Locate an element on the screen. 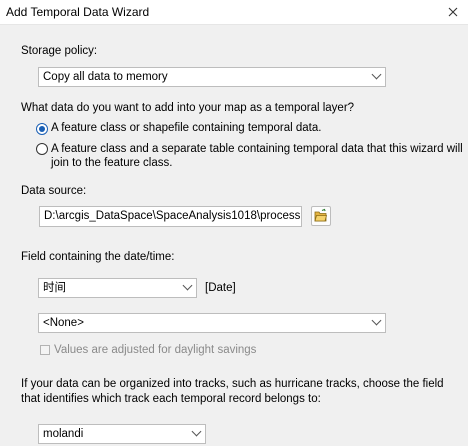 Image resolution: width=468 pixels, height=446 pixels. date-field-select: 时间 is located at coordinates (117, 288).